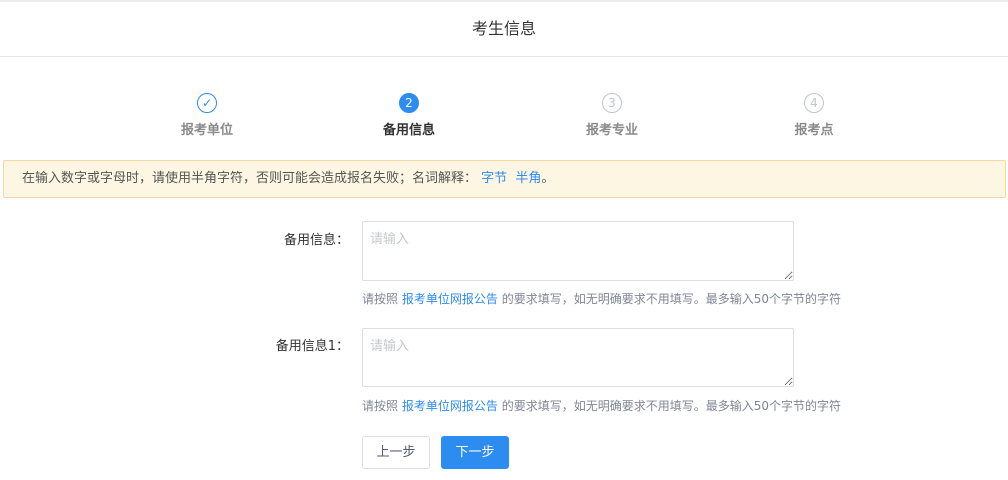  What do you see at coordinates (250, 178) in the screenshot?
I see `notice-text: 在输入数字或字母时，请使用半角字符，否则可能会造成报名失败；名词解释：` at bounding box center [250, 178].